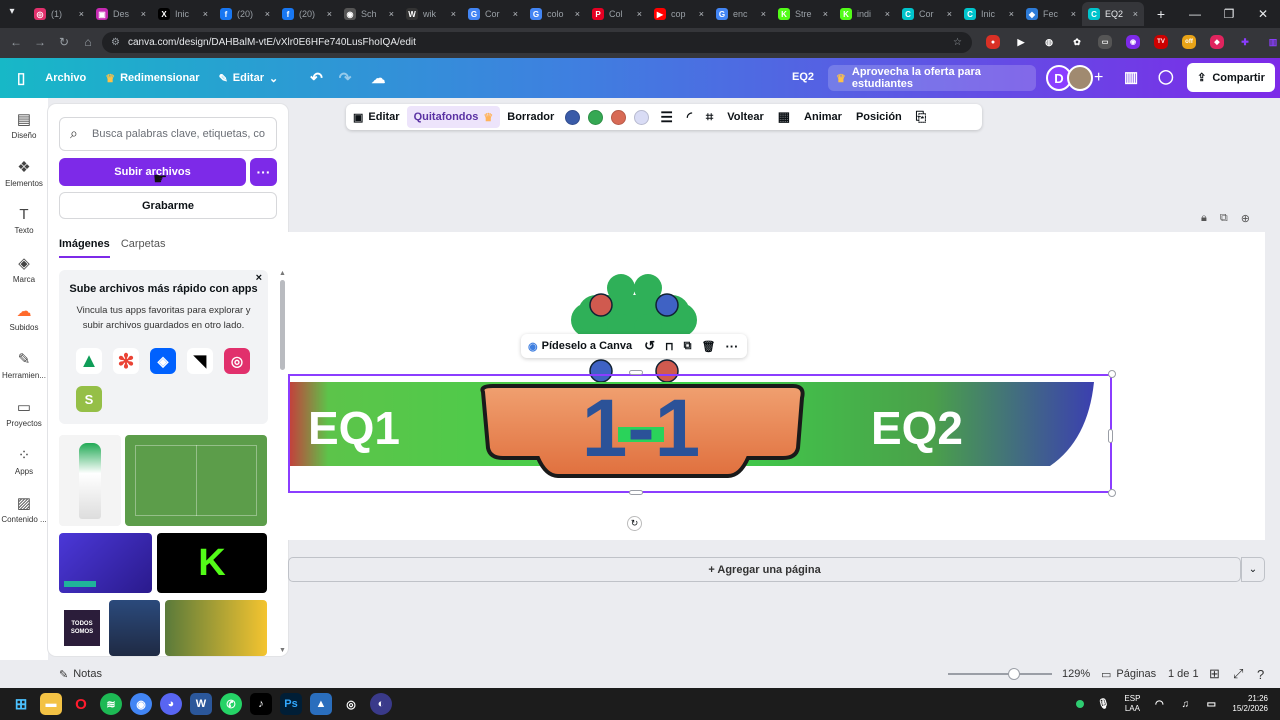 Image resolution: width=1280 pixels, height=720 pixels. What do you see at coordinates (741, 14) in the screenshot?
I see `browser-tab: Genc ×` at bounding box center [741, 14].